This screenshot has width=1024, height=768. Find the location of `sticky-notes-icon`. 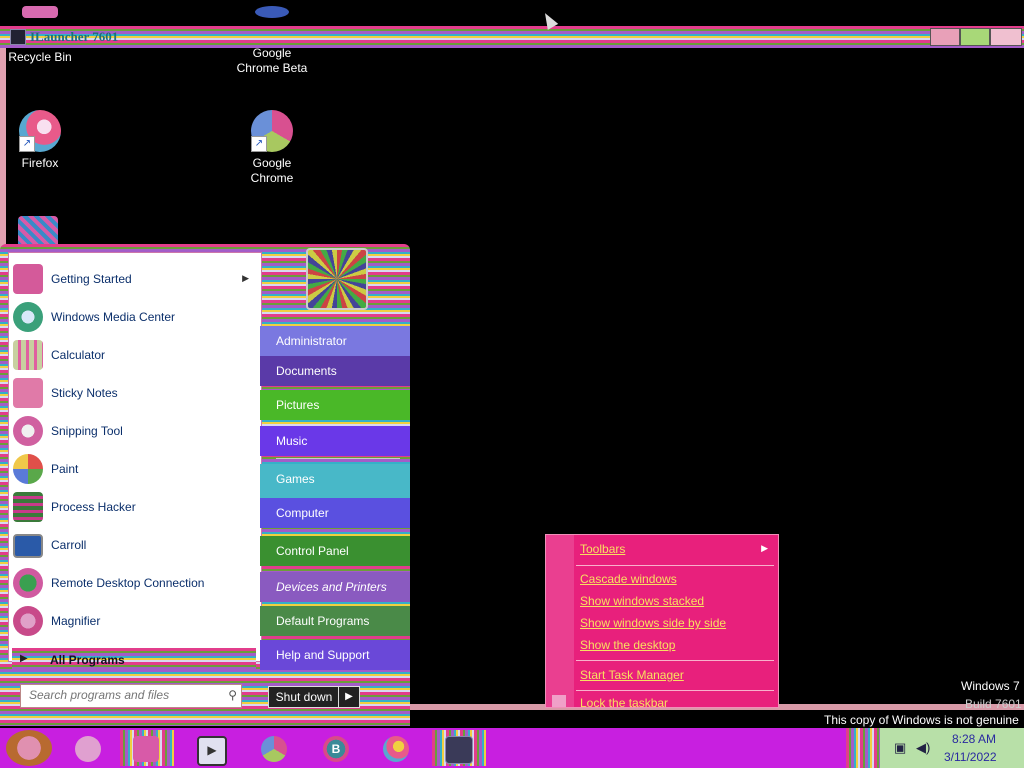

sticky-notes-icon is located at coordinates (28, 393).